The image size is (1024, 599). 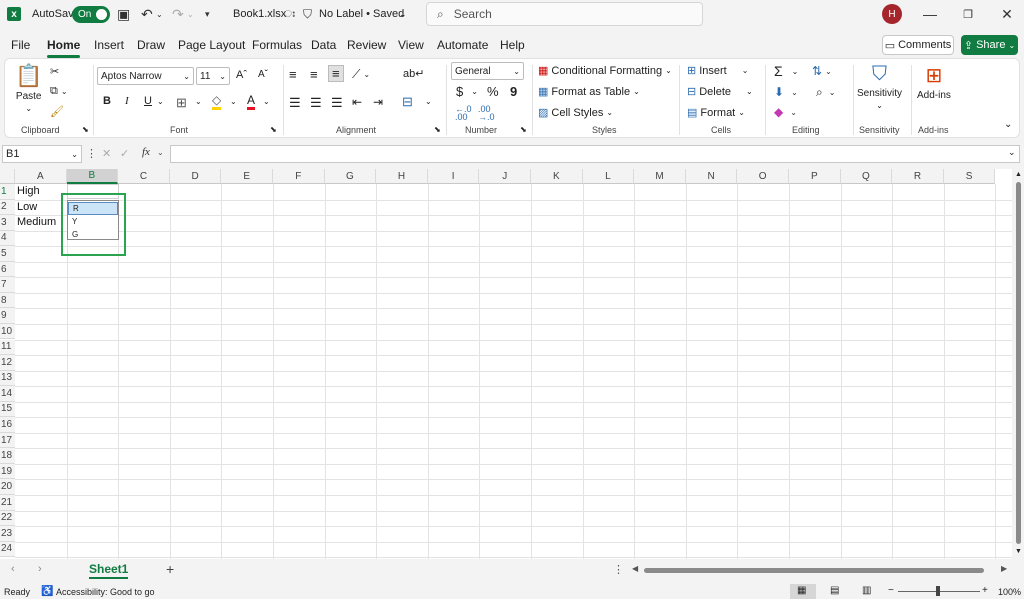 What do you see at coordinates (170, 569) in the screenshot?
I see `add-sheet-button: +` at bounding box center [170, 569].